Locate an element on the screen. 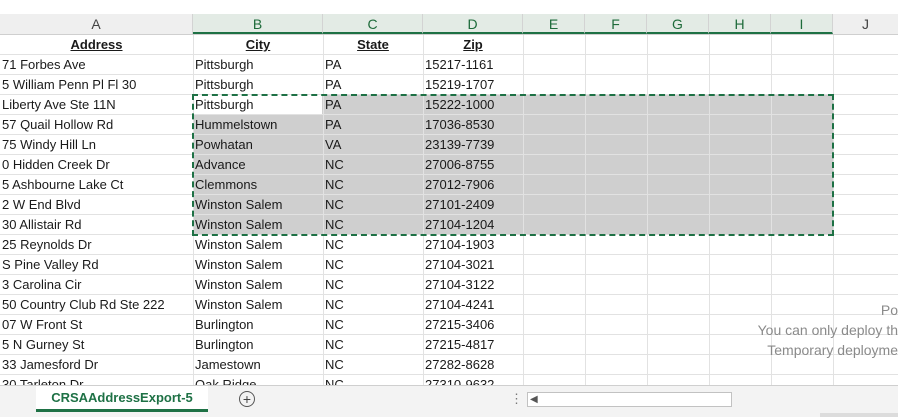 The height and width of the screenshot is (417, 898). cell-address: 33 Jamesford Dr is located at coordinates (96, 364).